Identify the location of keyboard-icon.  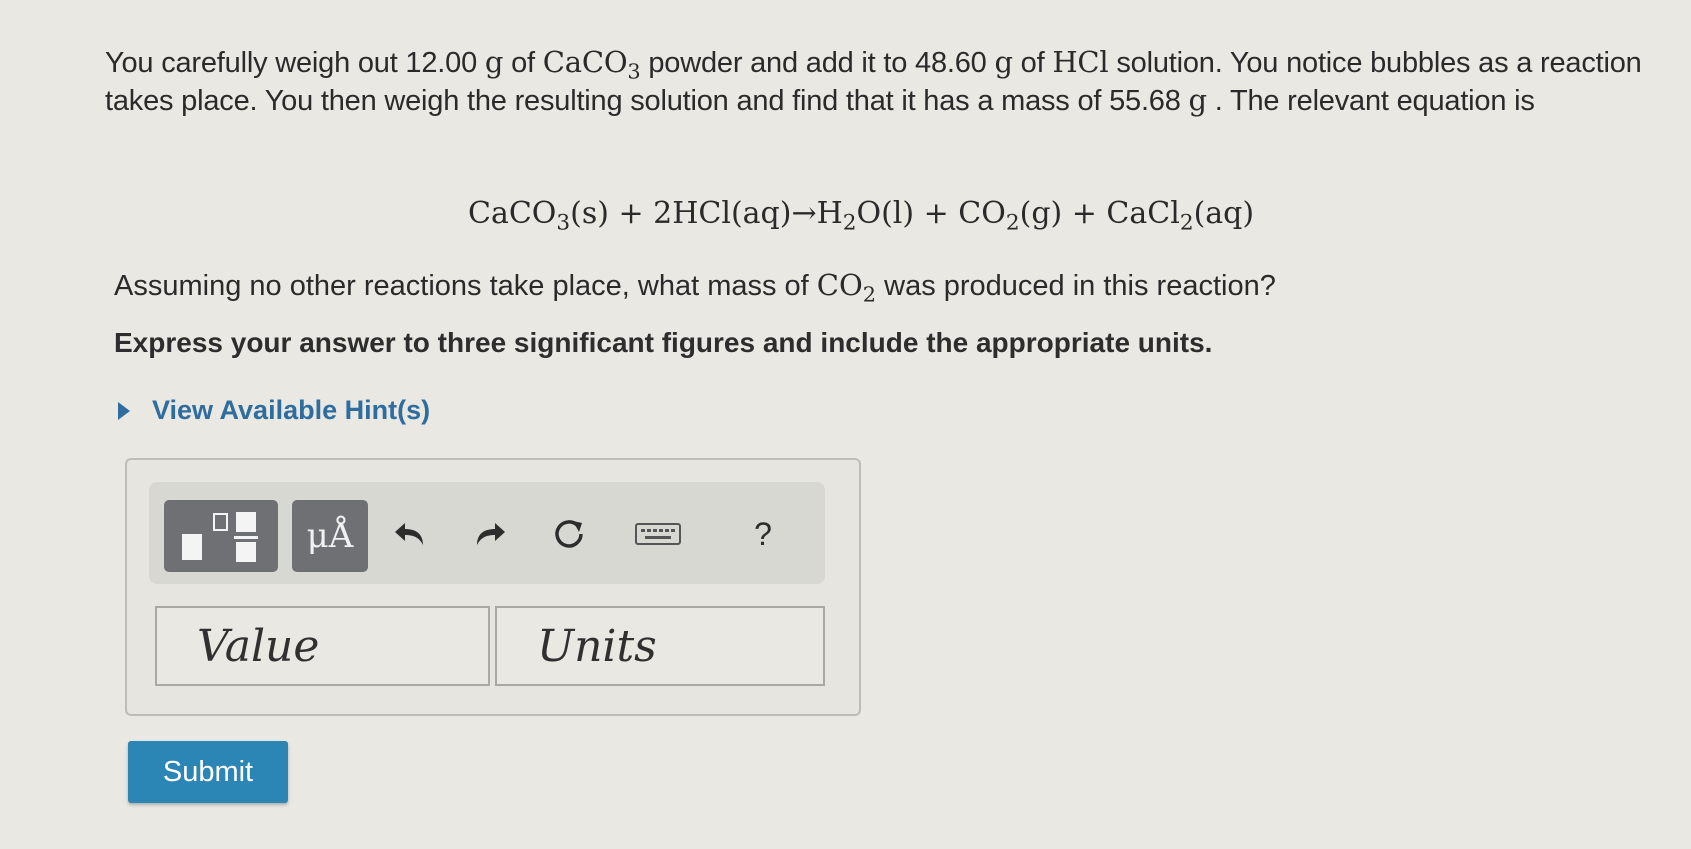
(658, 534).